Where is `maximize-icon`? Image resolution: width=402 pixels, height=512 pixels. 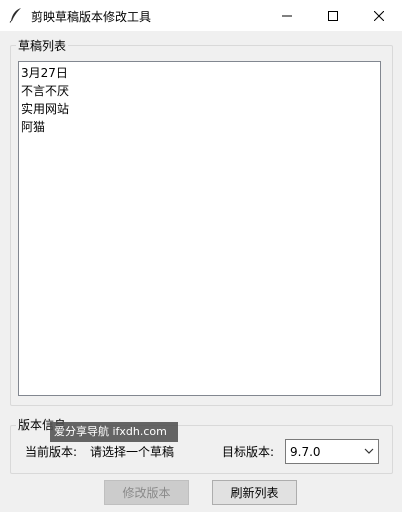
maximize-icon is located at coordinates (333, 15).